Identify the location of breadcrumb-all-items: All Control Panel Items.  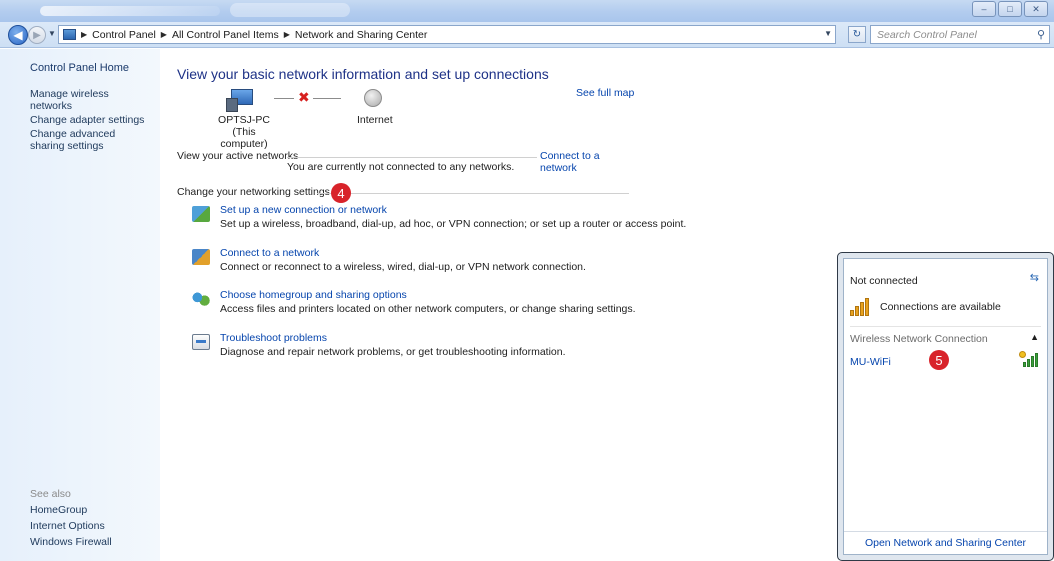
(225, 35).